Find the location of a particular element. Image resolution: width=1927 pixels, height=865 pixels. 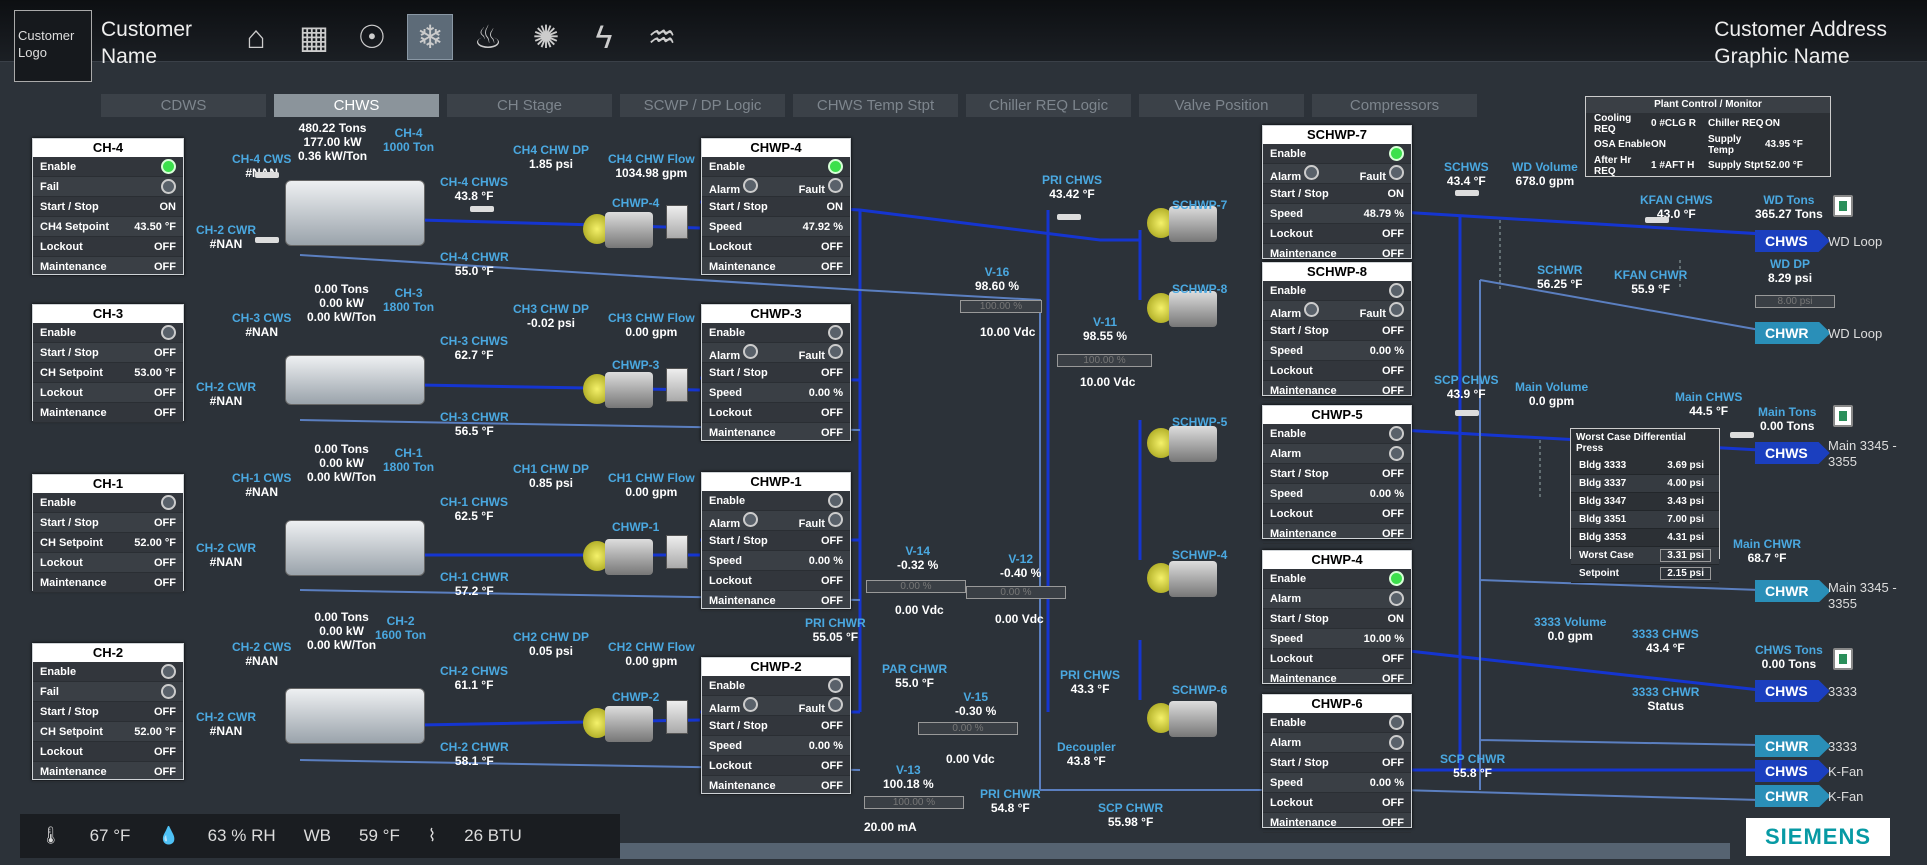

chws-kfan-tag: CHWS is located at coordinates (1792, 771).